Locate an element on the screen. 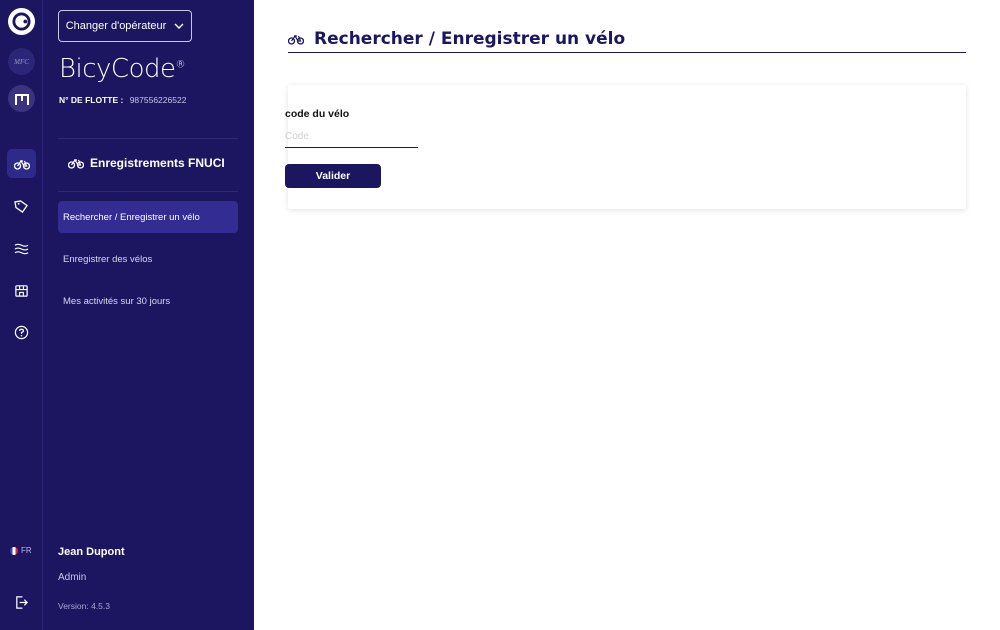 This screenshot has width=1000, height=630. org-mfc-label: MFC is located at coordinates (21, 61).